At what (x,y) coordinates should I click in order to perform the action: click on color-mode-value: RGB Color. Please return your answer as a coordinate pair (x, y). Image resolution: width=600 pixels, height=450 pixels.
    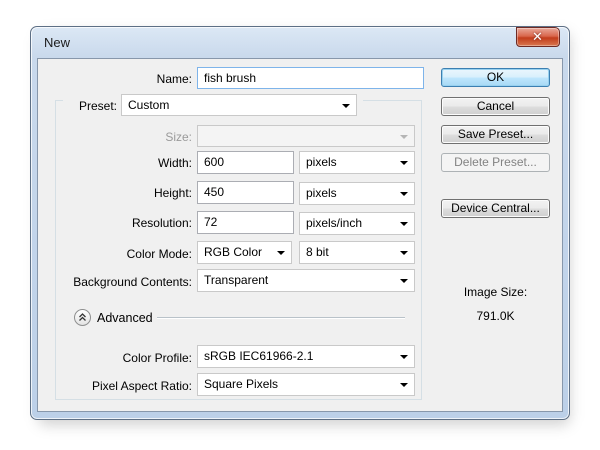
    Looking at the image, I should click on (233, 252).